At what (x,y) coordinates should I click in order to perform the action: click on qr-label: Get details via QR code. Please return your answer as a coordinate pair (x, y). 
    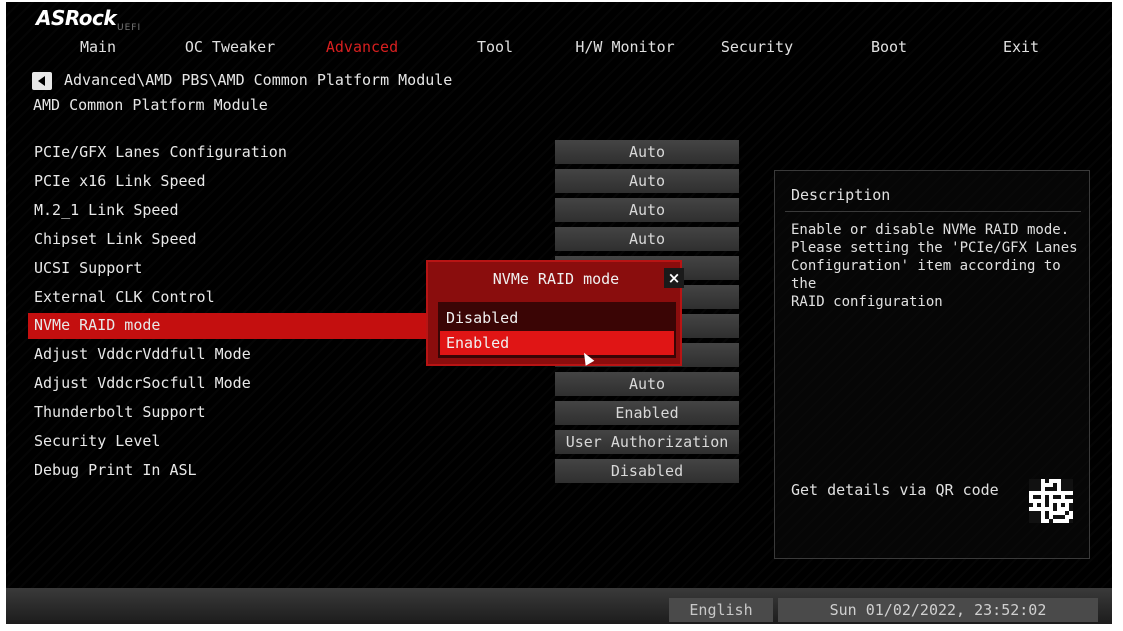
    Looking at the image, I should click on (895, 490).